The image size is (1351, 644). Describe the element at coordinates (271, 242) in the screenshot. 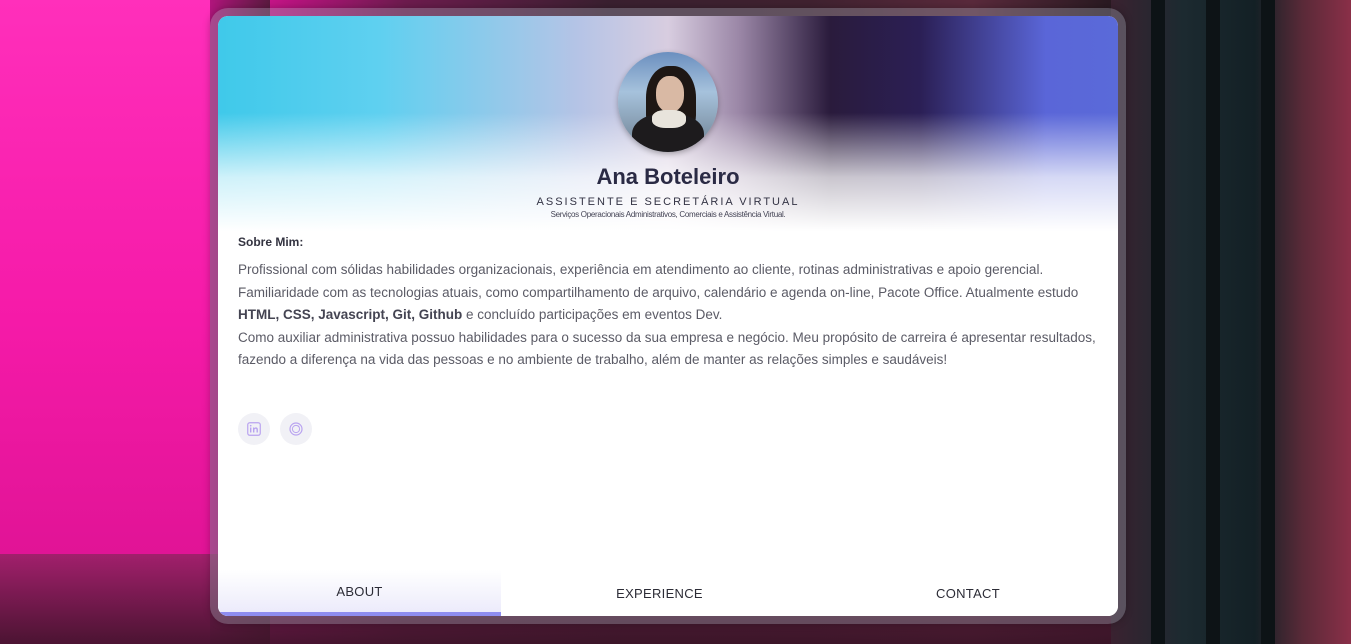

I see `about-title: Sobre Mim:` at that location.